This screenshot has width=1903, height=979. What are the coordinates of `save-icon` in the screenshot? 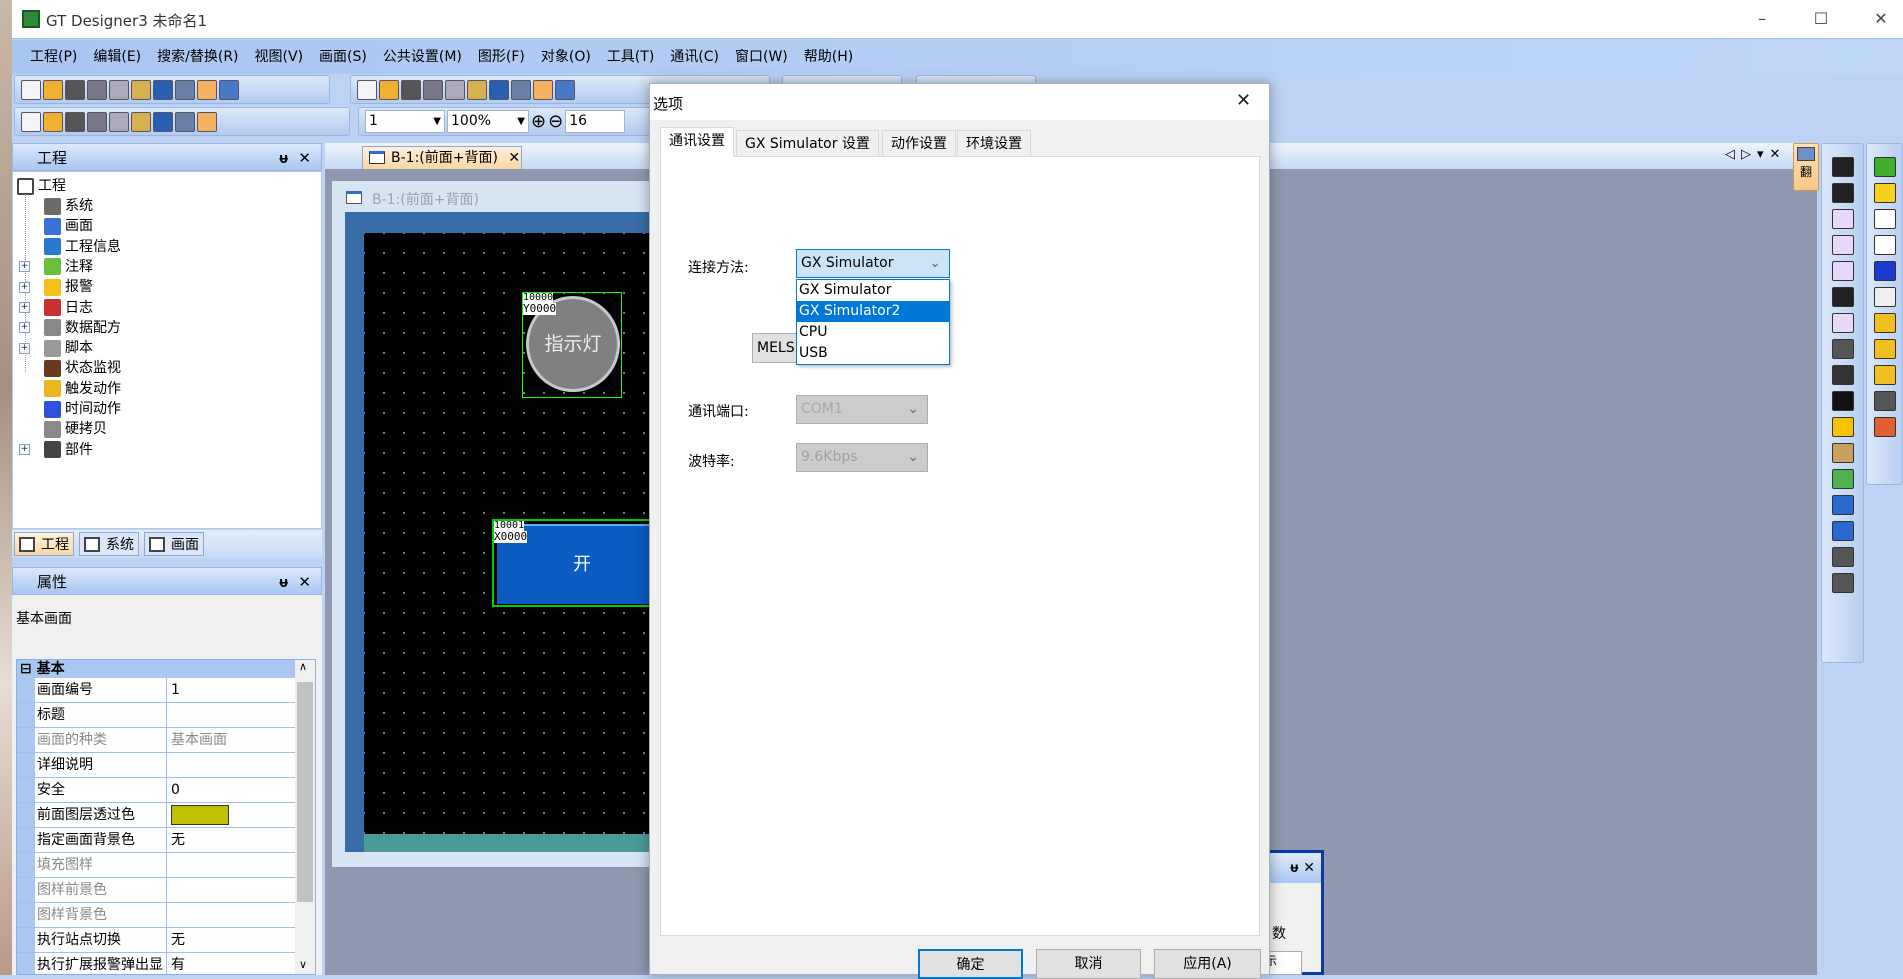 It's located at (75, 89).